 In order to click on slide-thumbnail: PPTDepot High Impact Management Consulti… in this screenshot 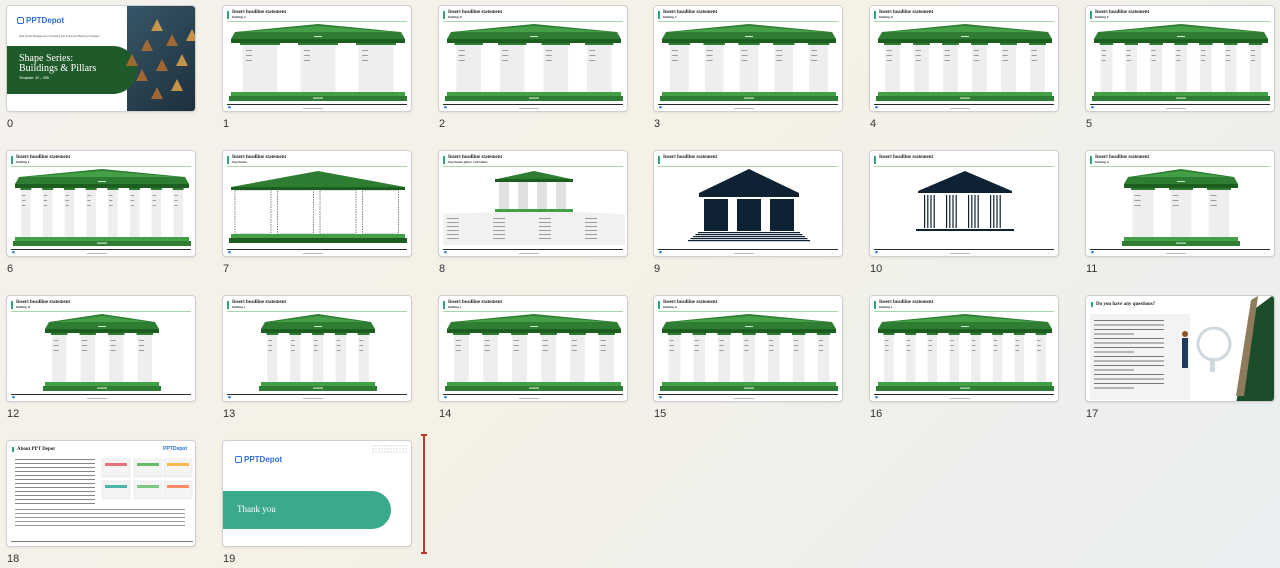, I will do `click(101, 58)`.